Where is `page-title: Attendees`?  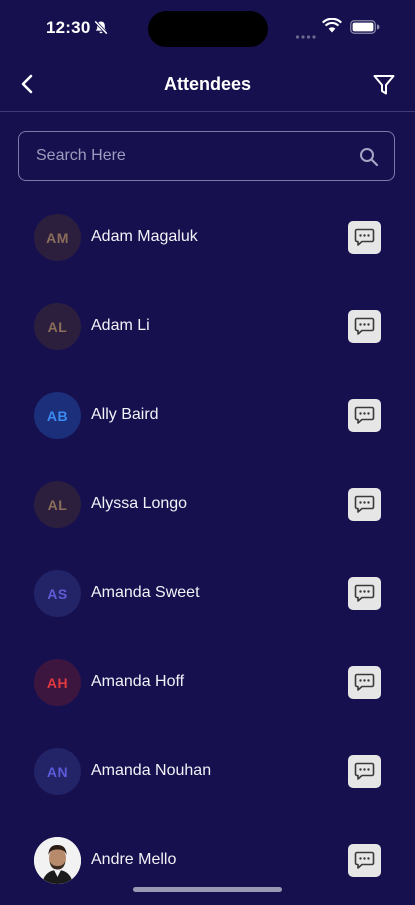 page-title: Attendees is located at coordinates (207, 84).